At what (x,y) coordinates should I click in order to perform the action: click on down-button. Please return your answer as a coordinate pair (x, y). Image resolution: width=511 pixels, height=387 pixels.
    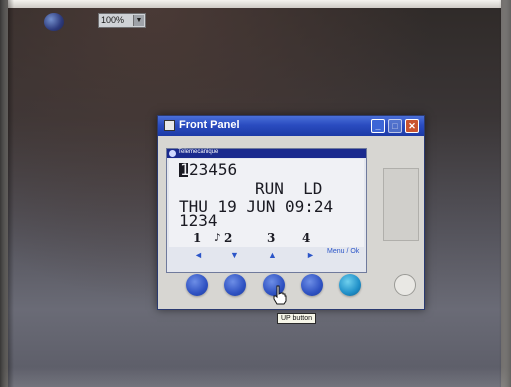
    Looking at the image, I should click on (235, 285).